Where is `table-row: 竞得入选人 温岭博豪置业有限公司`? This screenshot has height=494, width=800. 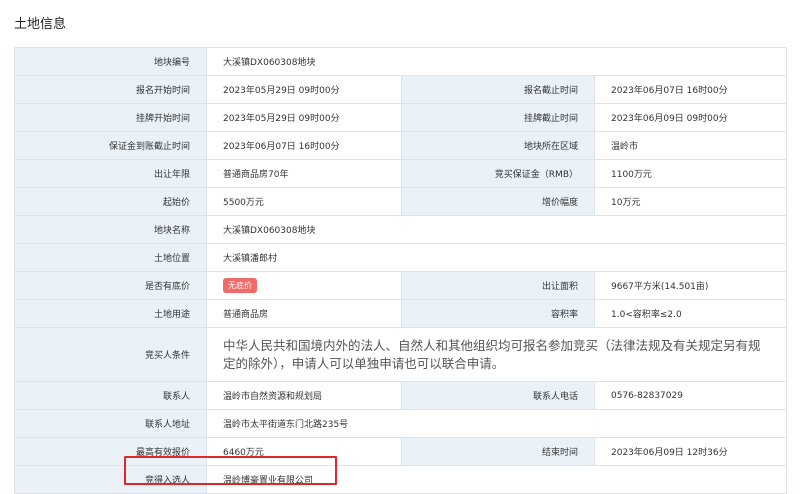
table-row: 竞得入选人 温岭博豪置业有限公司 is located at coordinates (400, 479).